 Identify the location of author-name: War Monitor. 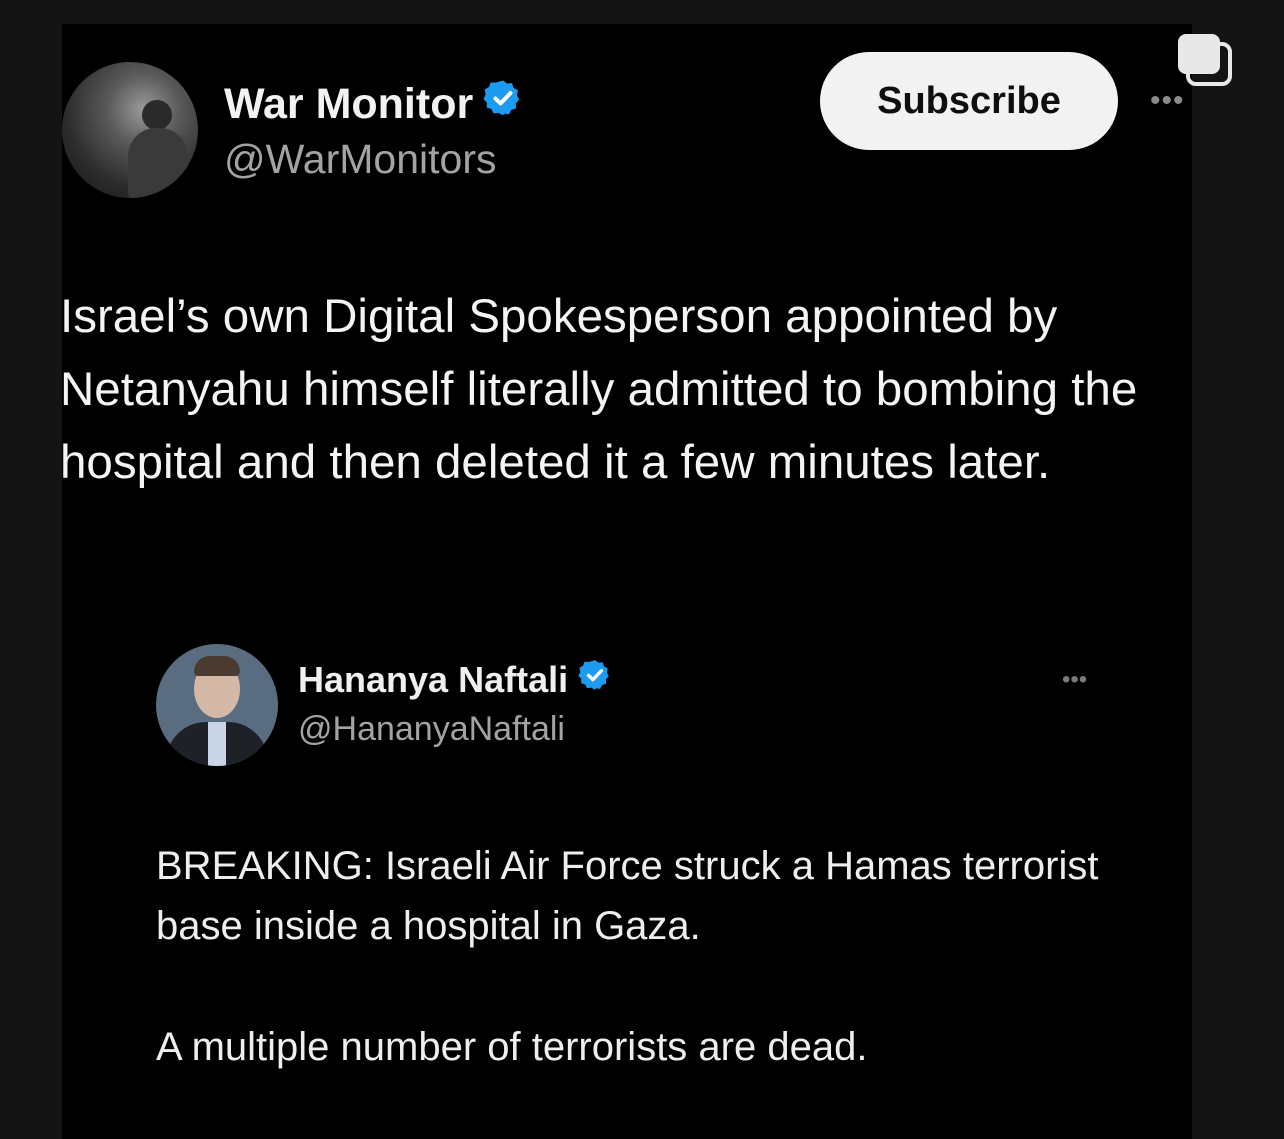
(348, 104).